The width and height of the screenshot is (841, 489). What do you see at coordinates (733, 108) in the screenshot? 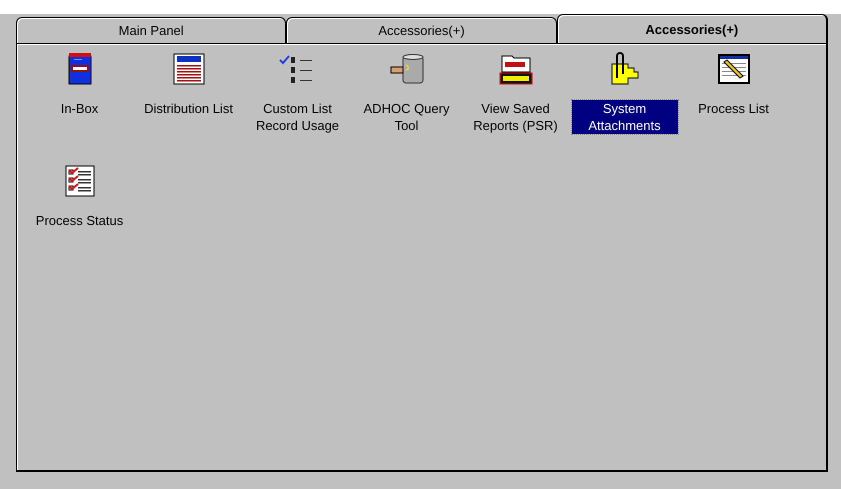
I see `shortcut-label: Process List` at bounding box center [733, 108].